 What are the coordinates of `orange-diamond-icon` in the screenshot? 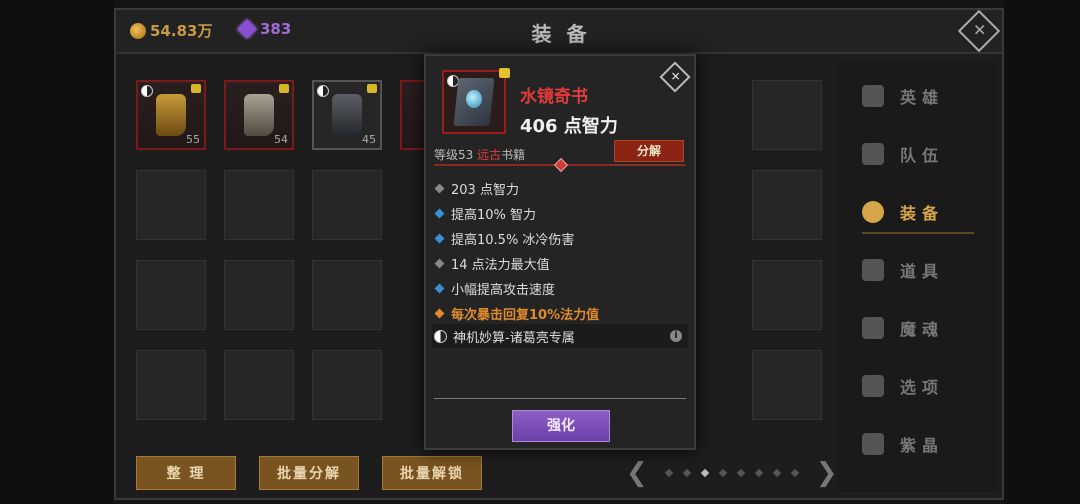 It's located at (439, 313).